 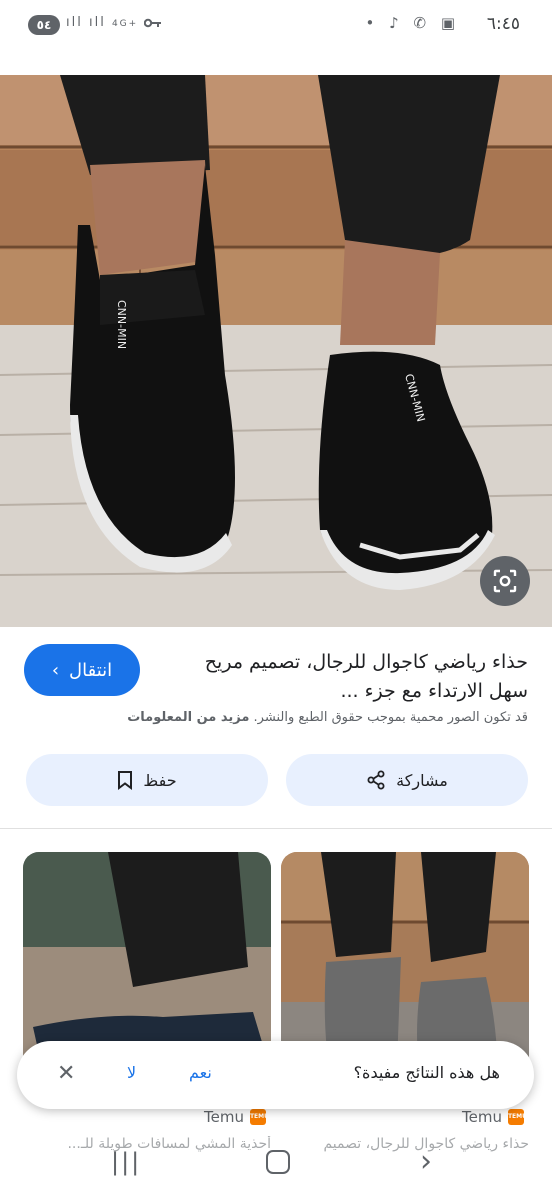 What do you see at coordinates (188, 717) in the screenshot?
I see `more-info-link: مزيد من المعلومات` at bounding box center [188, 717].